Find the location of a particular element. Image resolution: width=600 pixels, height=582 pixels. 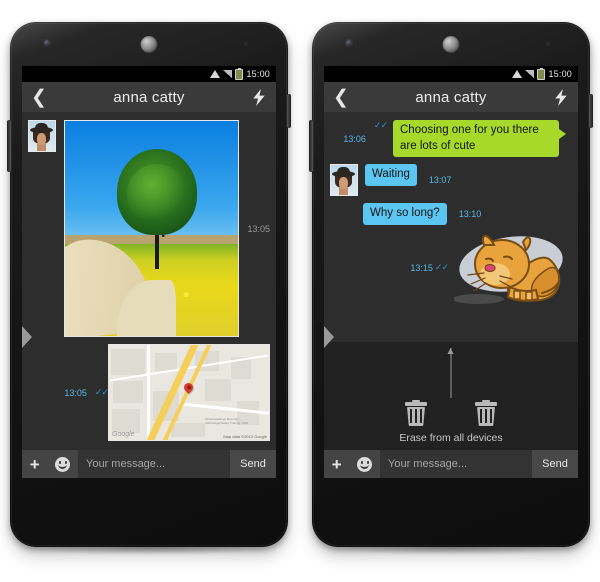

up-arrow-icon is located at coordinates (450, 373).